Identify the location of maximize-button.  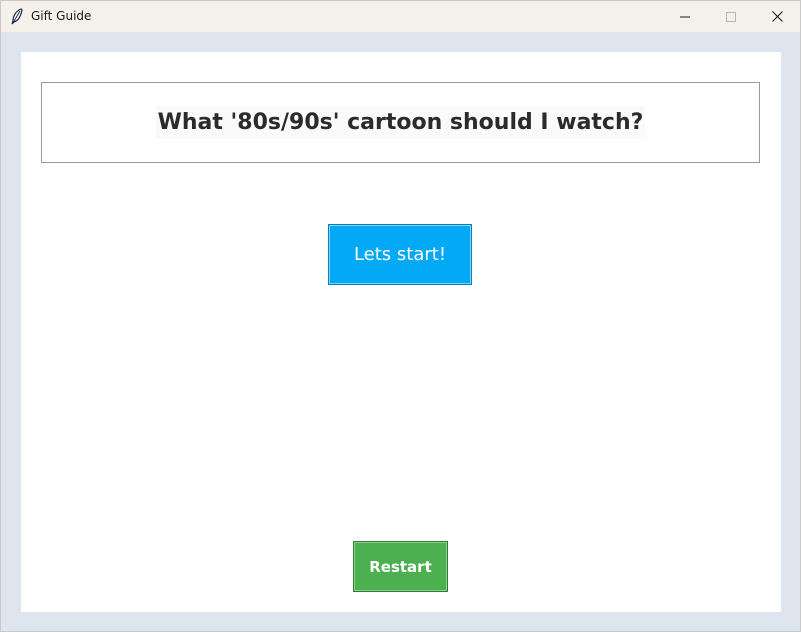
(731, 16).